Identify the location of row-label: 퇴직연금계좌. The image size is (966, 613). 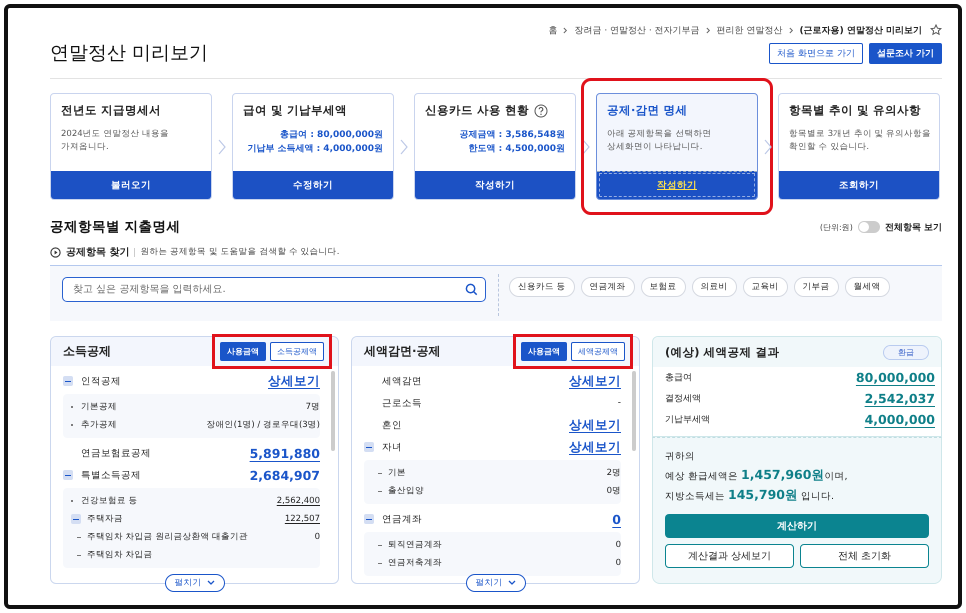
(415, 545).